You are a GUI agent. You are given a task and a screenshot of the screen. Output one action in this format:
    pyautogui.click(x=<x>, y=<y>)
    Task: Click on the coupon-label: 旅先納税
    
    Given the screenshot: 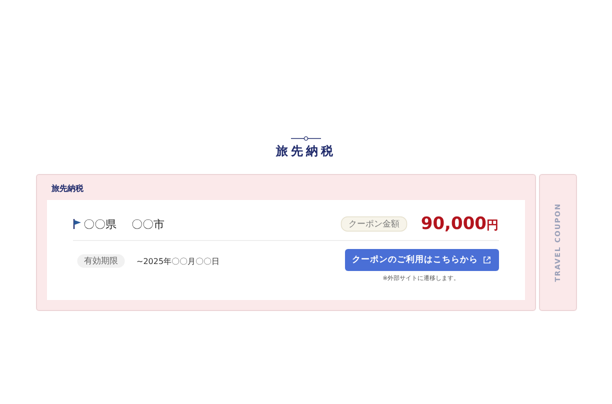 What is the action you would take?
    pyautogui.click(x=67, y=188)
    